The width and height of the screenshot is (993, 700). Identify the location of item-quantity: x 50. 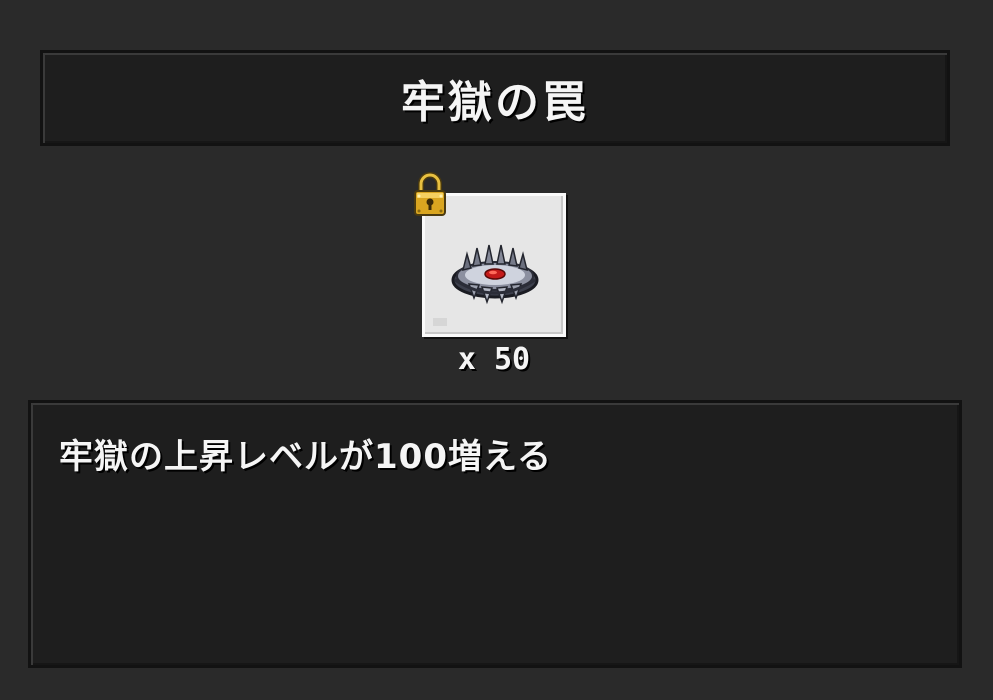
(494, 359).